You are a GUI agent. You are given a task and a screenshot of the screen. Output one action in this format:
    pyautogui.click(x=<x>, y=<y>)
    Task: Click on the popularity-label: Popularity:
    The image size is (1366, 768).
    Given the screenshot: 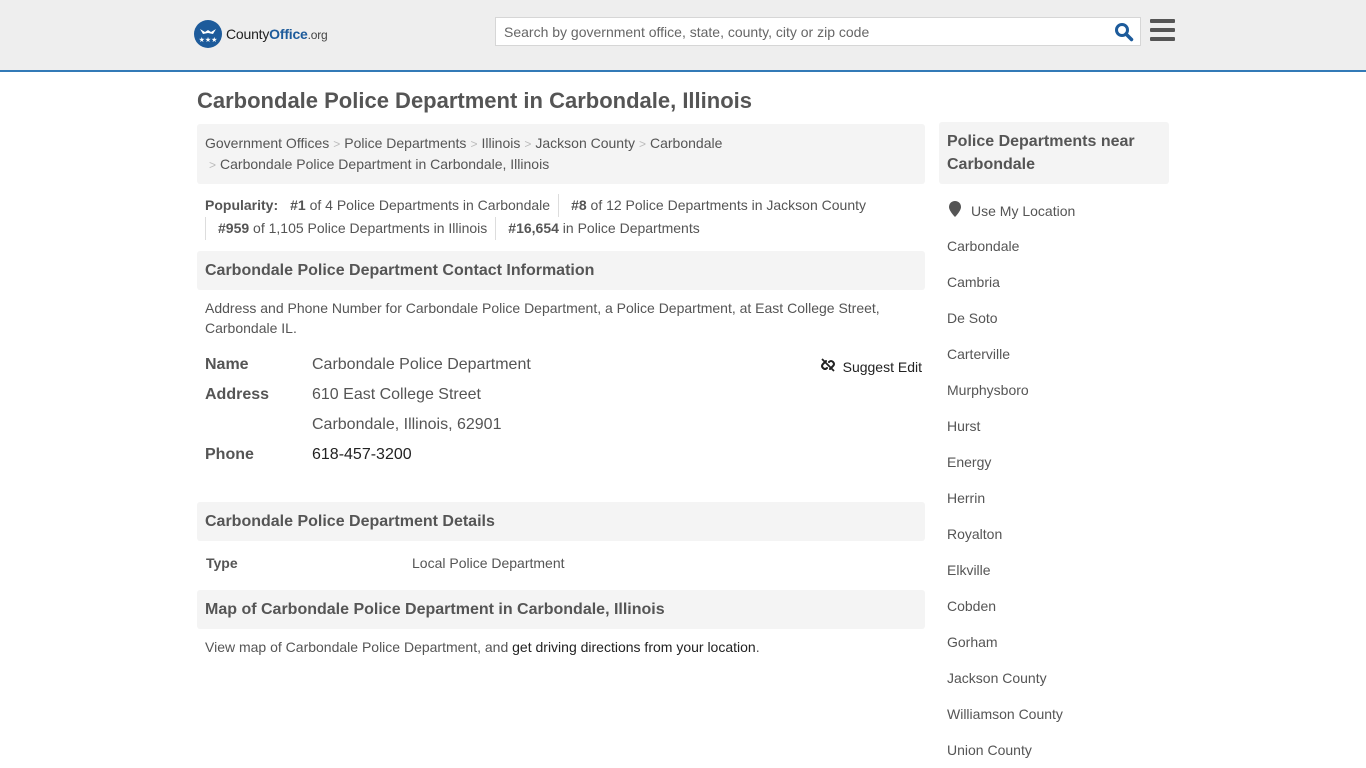 What is the action you would take?
    pyautogui.click(x=242, y=205)
    